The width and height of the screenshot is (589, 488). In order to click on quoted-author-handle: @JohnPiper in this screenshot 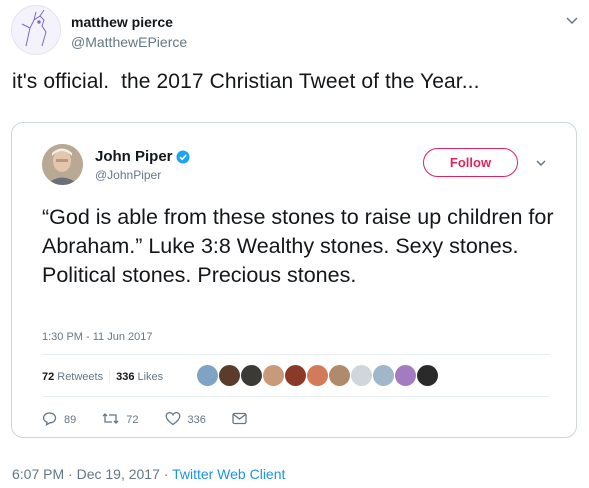, I will do `click(128, 175)`.